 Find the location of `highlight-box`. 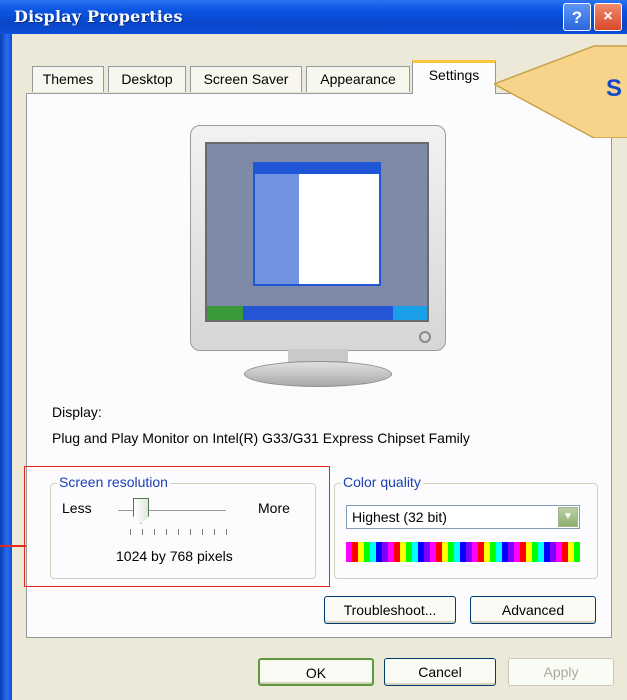

highlight-box is located at coordinates (177, 526).